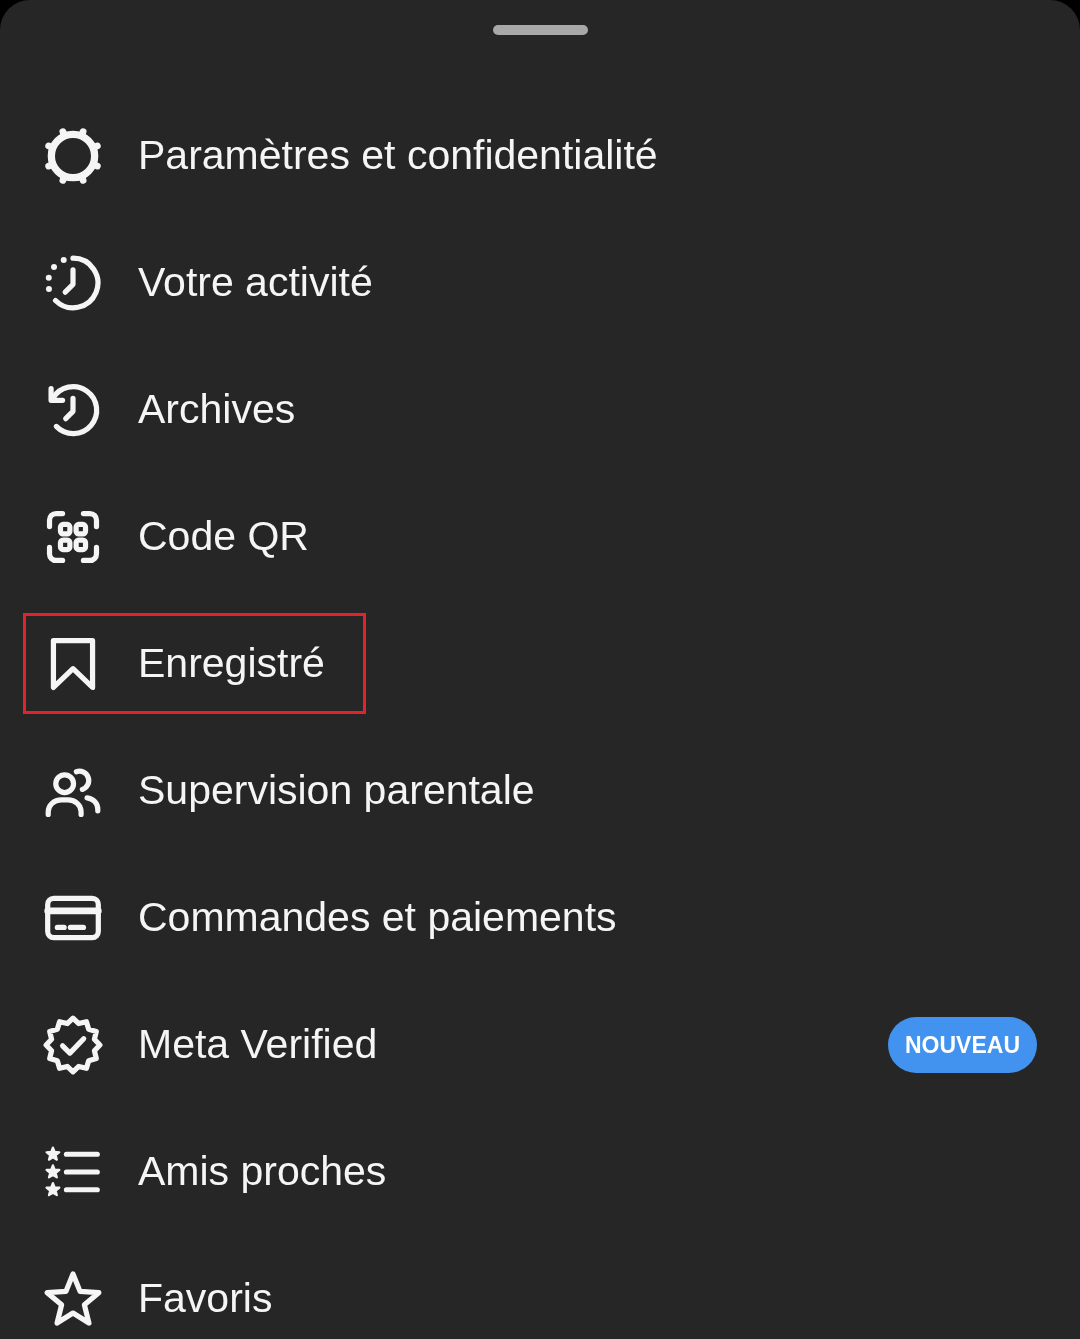 This screenshot has height=1339, width=1080. What do you see at coordinates (73, 155) in the screenshot?
I see `gear-icon` at bounding box center [73, 155].